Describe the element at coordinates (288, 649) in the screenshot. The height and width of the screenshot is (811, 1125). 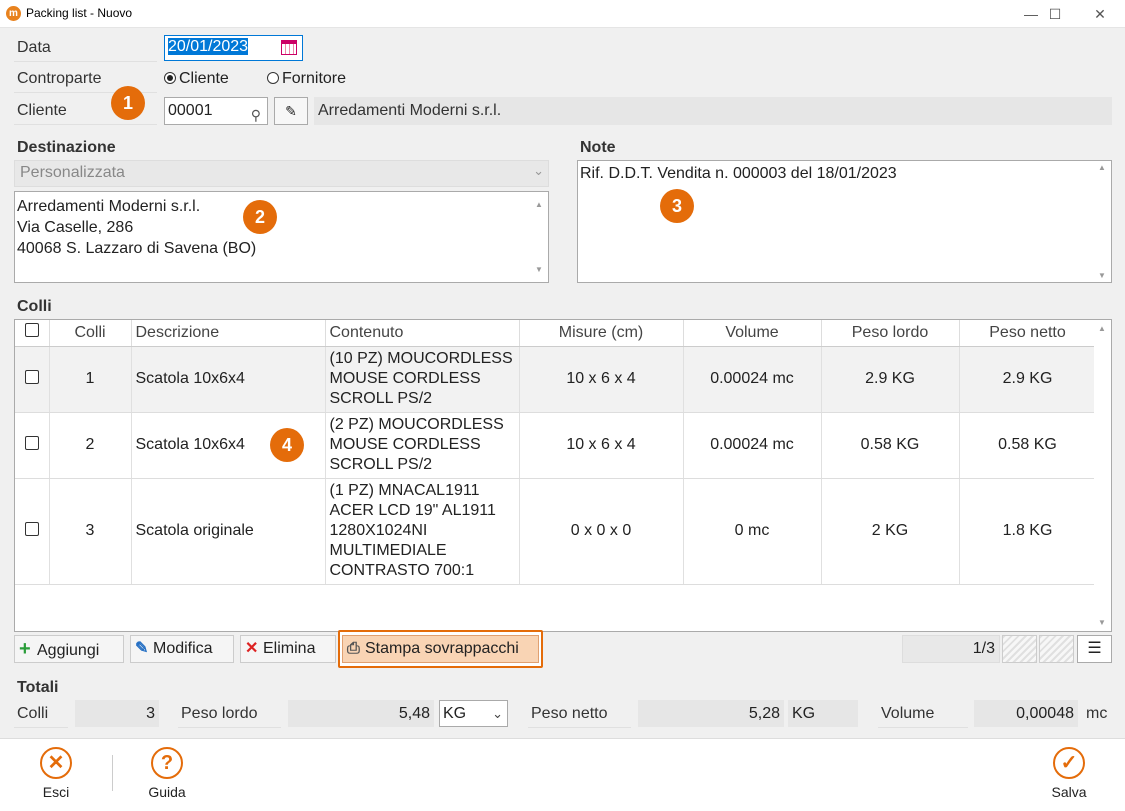
I see `elimina-button: ✕ Elimina` at that location.